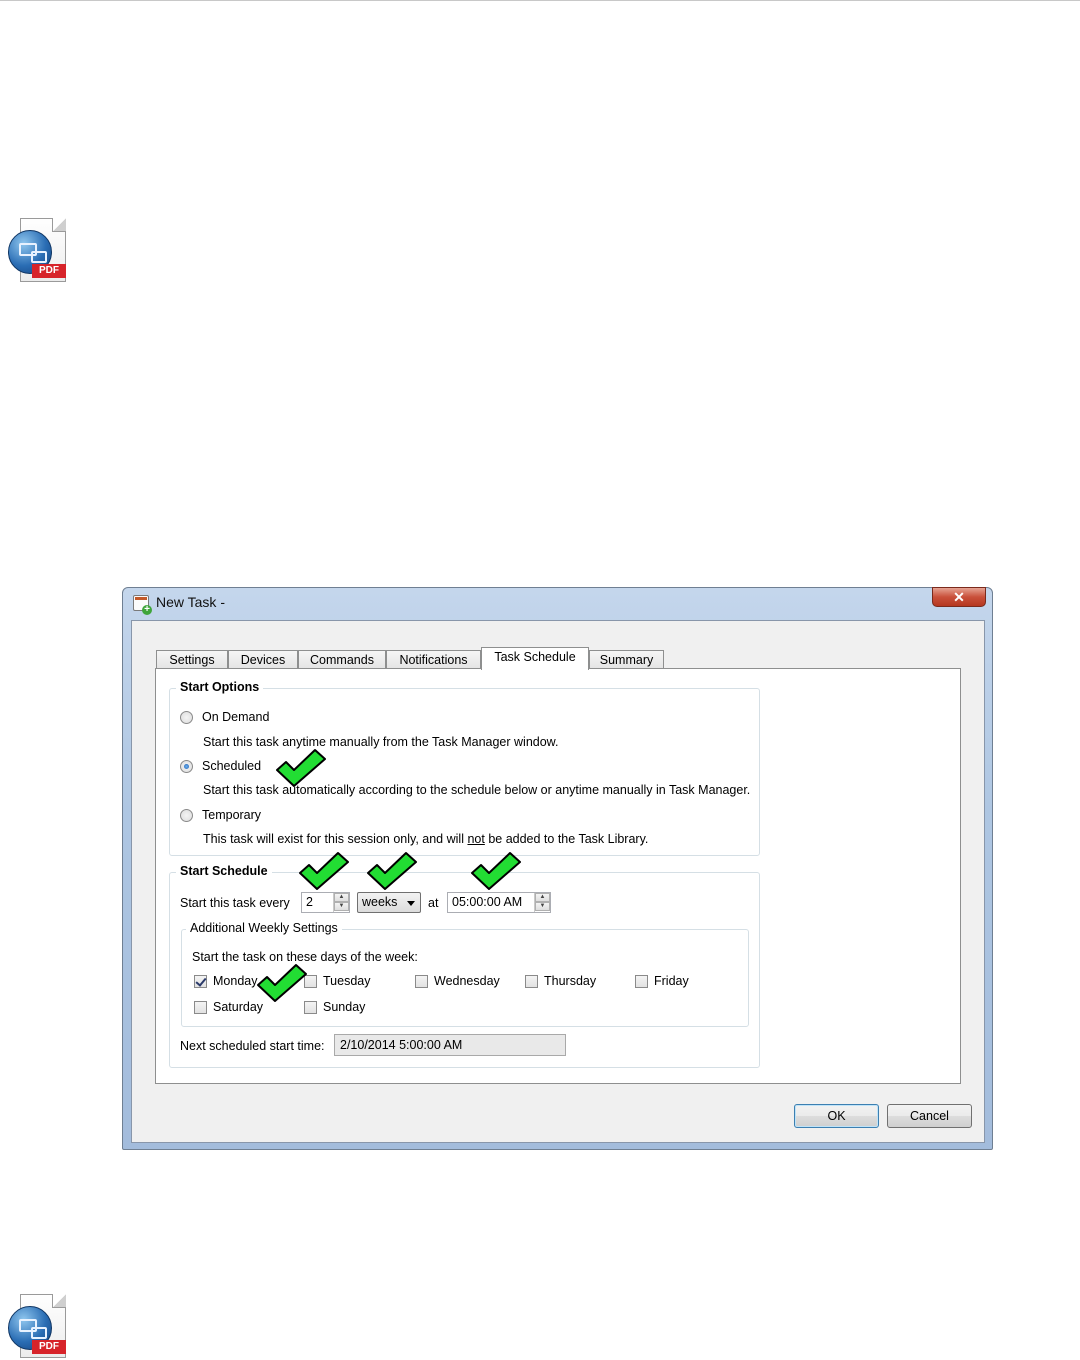 The width and height of the screenshot is (1080, 1360). What do you see at coordinates (264, 928) in the screenshot?
I see `weekly-settings-title: Additional Weekly Settings` at bounding box center [264, 928].